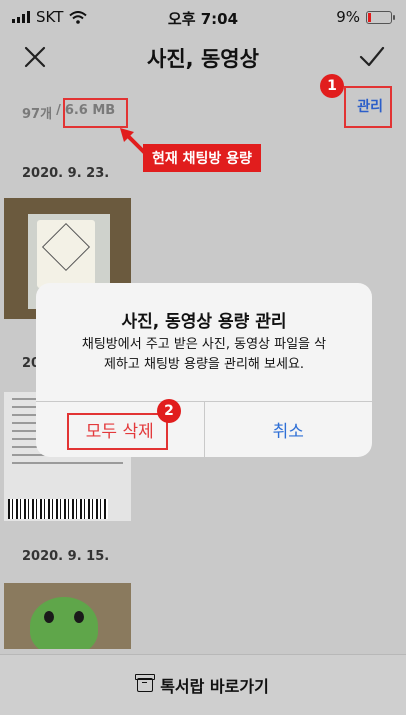 The width and height of the screenshot is (406, 715). I want to click on drawer-shortcut-button: 톡서랍 바로가기, so click(203, 685).